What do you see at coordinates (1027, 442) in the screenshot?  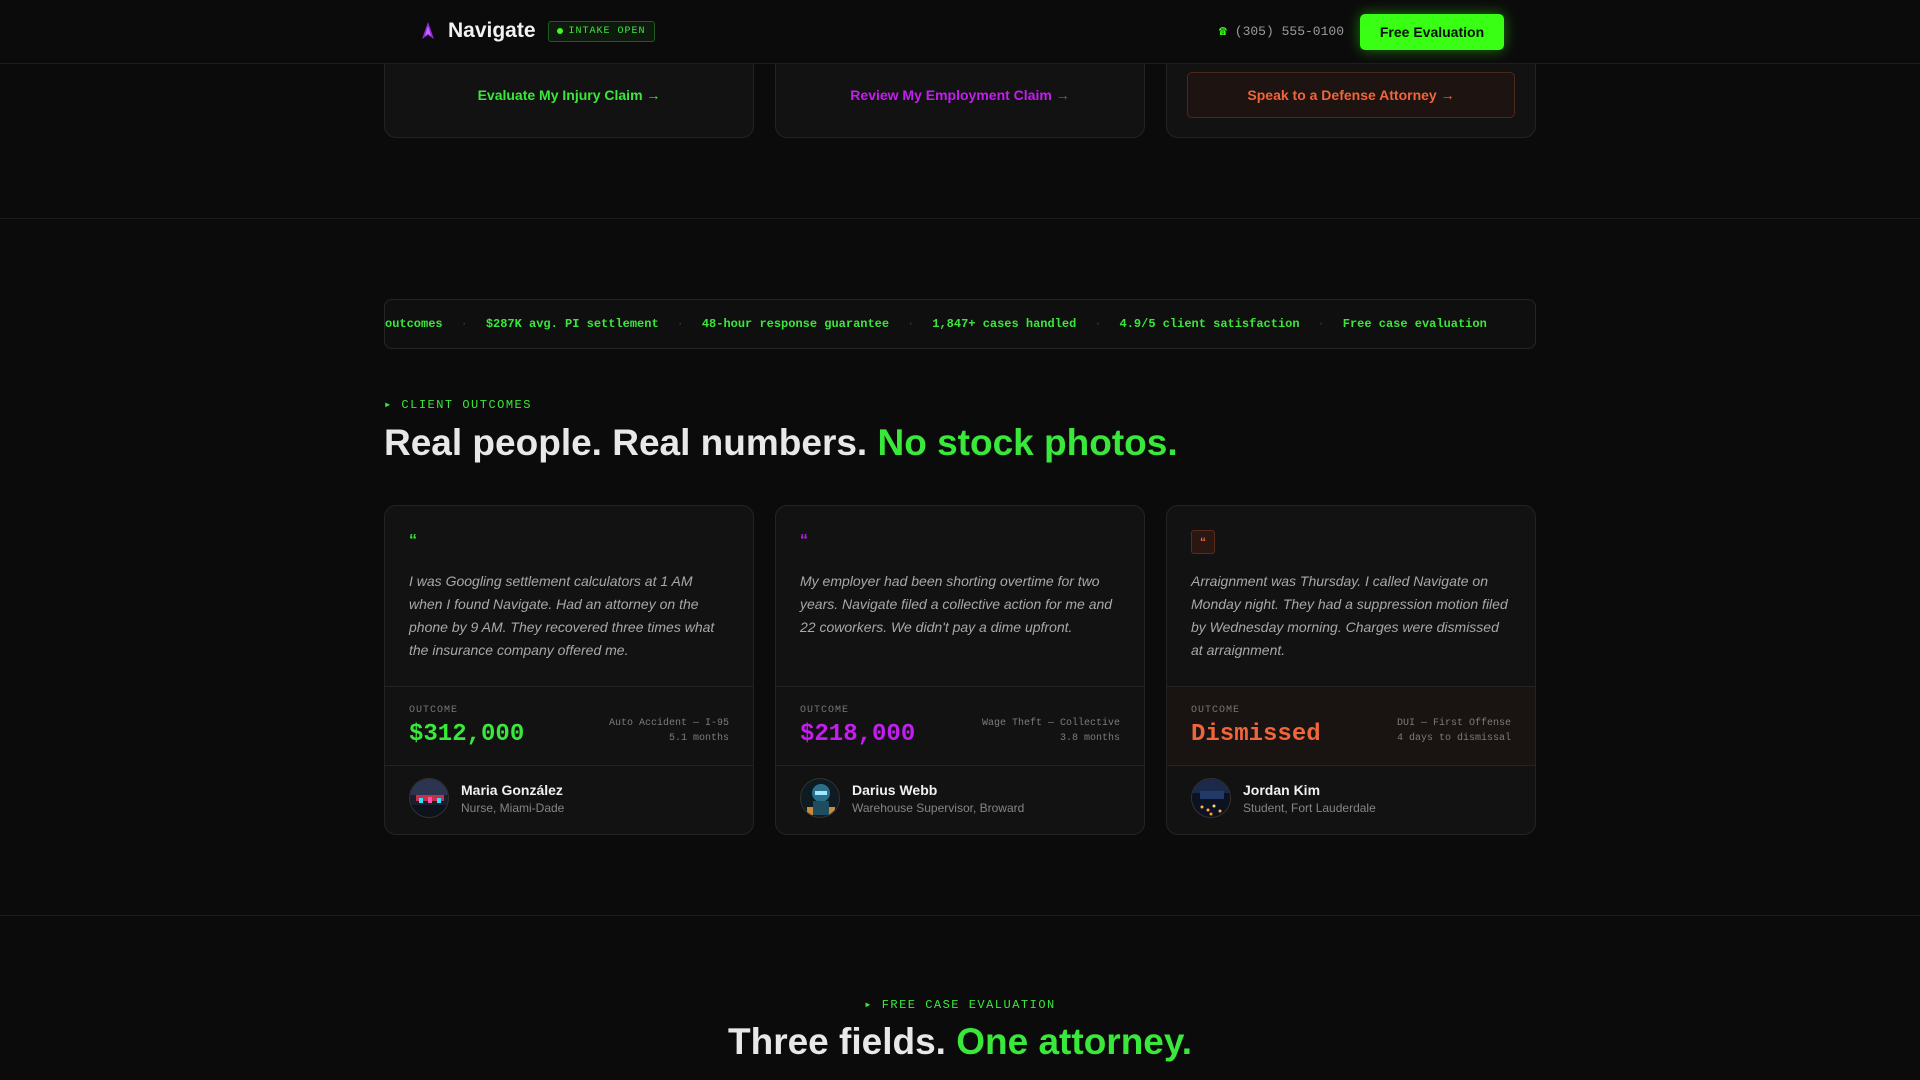 I see `outcomes-heading-highlight: No stock photos.` at bounding box center [1027, 442].